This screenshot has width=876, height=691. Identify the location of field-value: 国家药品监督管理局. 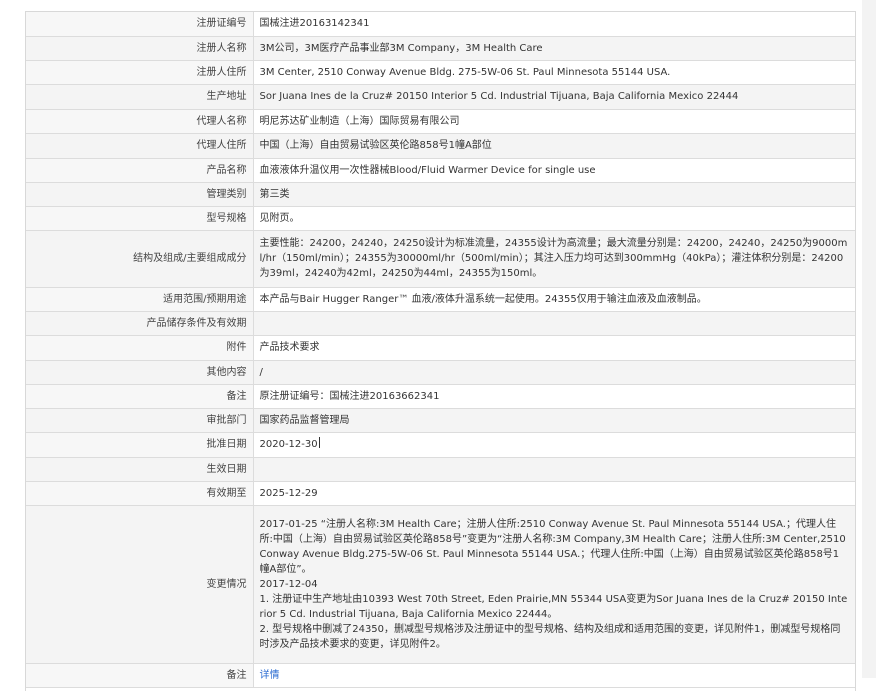
(554, 420).